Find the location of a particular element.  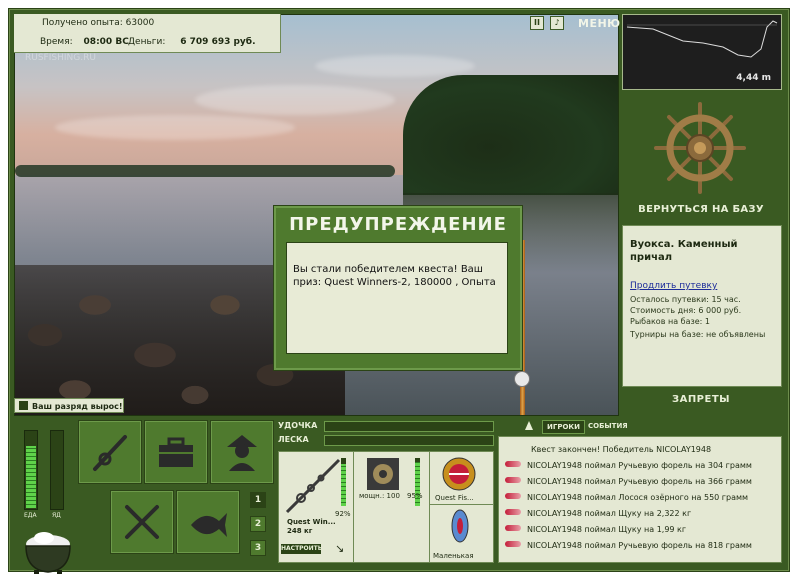

tab-players: ИГРОКИ is located at coordinates (563, 427).